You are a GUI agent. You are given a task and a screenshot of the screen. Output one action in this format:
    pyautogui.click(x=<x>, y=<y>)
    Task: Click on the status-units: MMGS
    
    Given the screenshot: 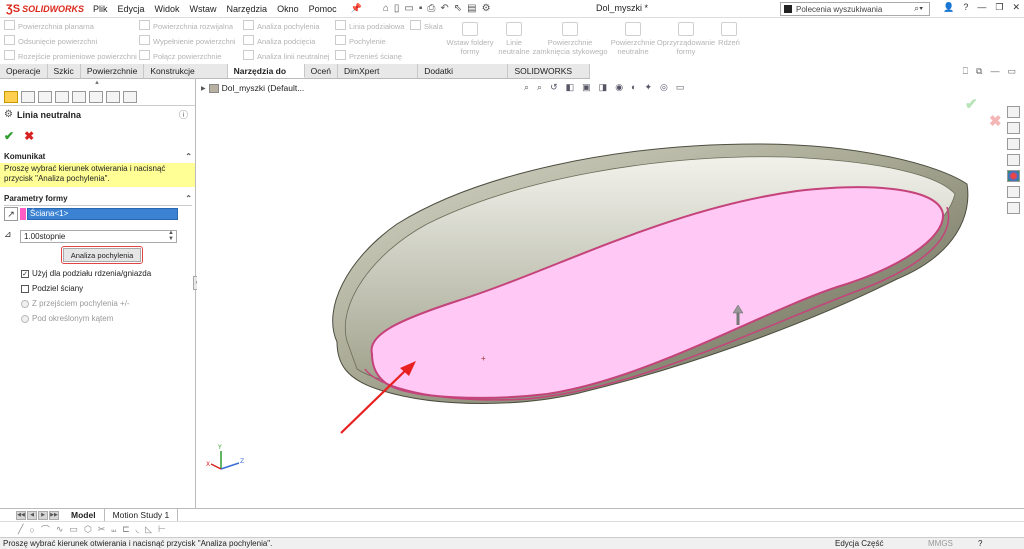 What is the action you would take?
    pyautogui.click(x=940, y=543)
    